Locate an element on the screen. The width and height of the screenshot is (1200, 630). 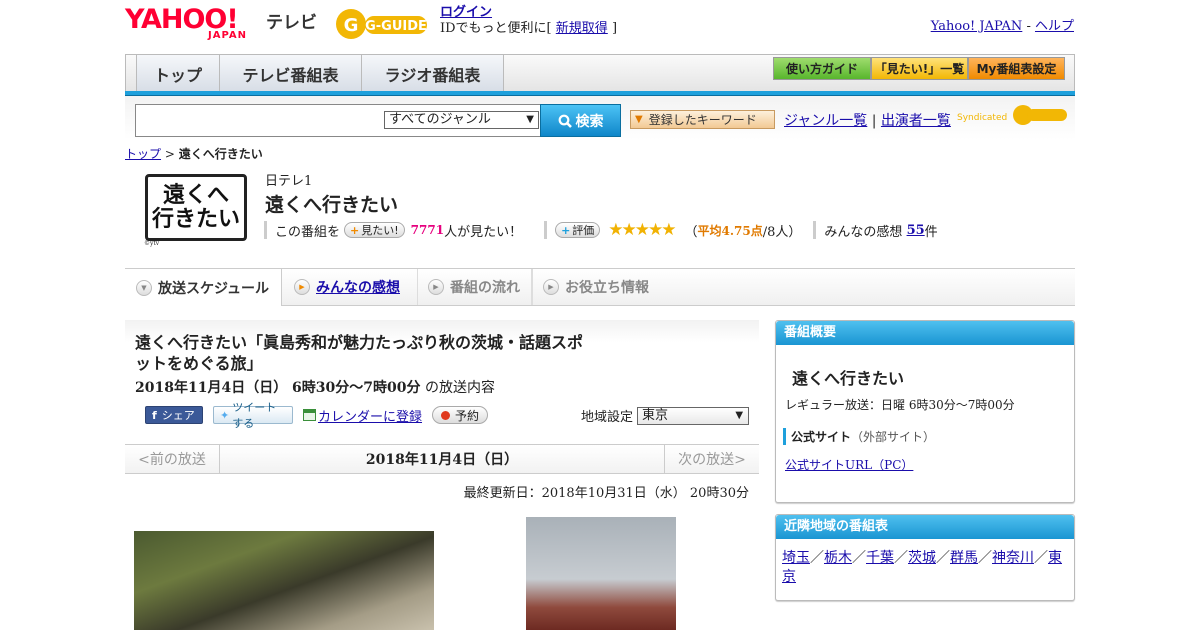
login-block: ログイン IDでもっと便利に[ 新規取得 ] is located at coordinates (528, 21).